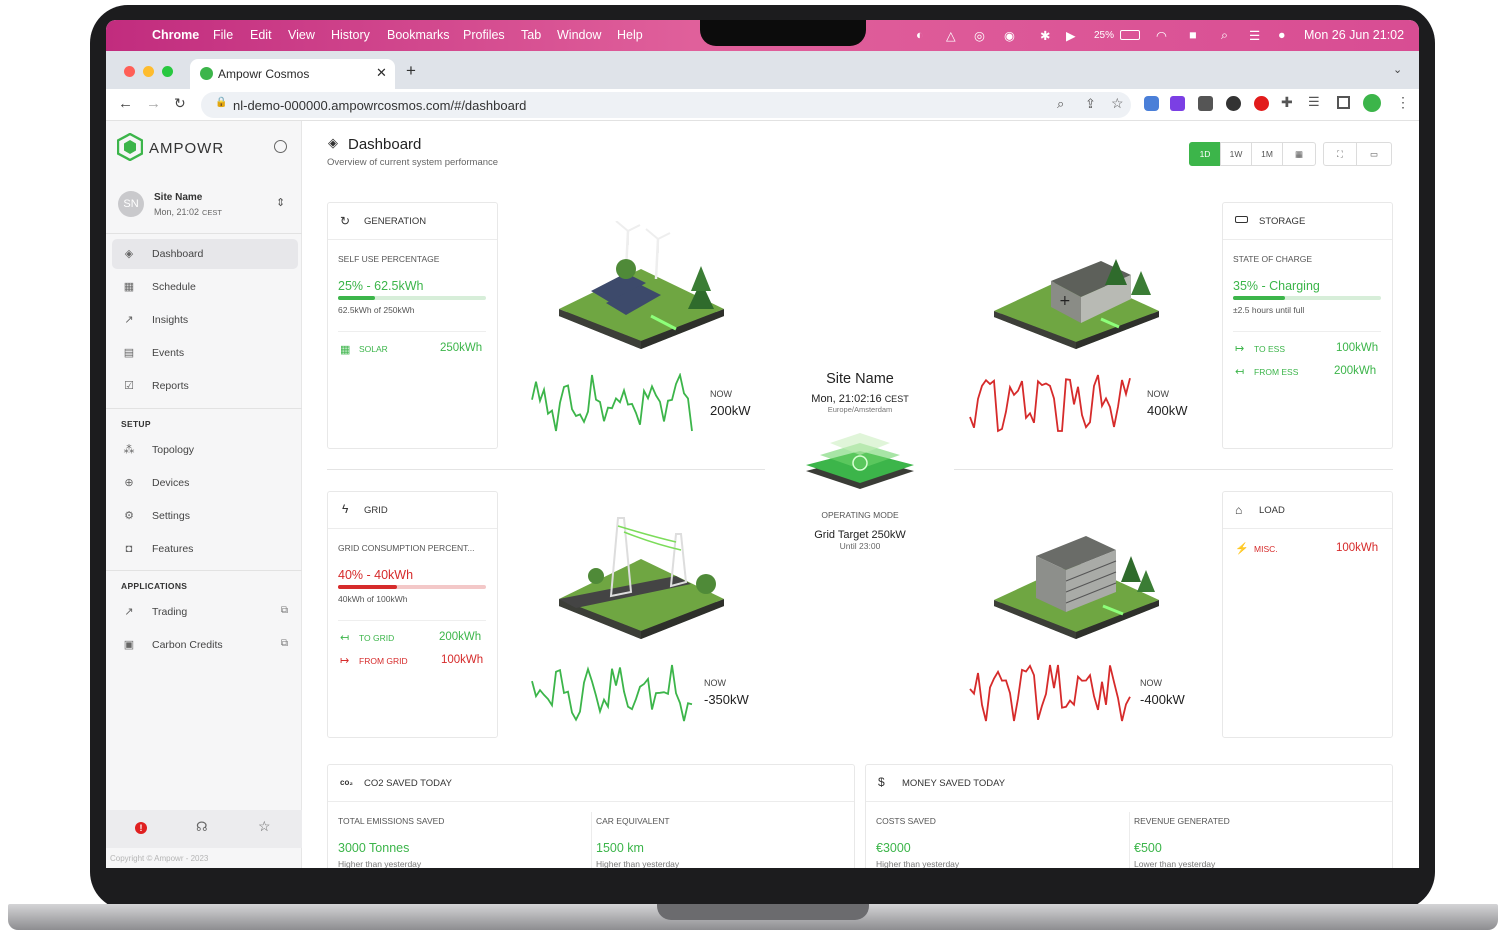 Image resolution: width=1498 pixels, height=930 pixels. Describe the element at coordinates (1224, 35) in the screenshot. I see `search-icon: ⌕` at that location.